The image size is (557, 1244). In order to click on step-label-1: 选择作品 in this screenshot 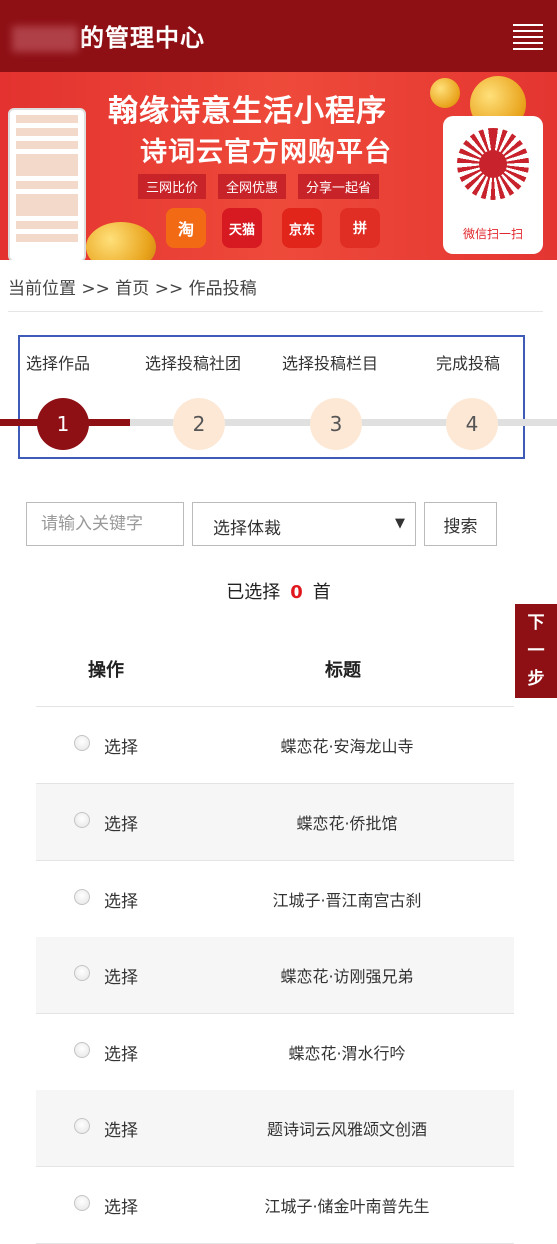, I will do `click(58, 363)`.